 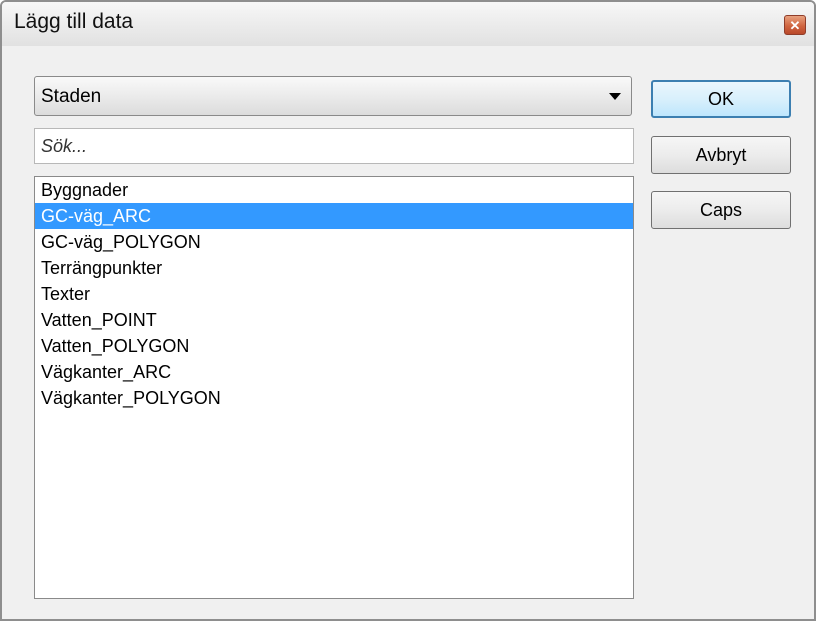 I want to click on source-dropdown-value: Staden, so click(x=71, y=96).